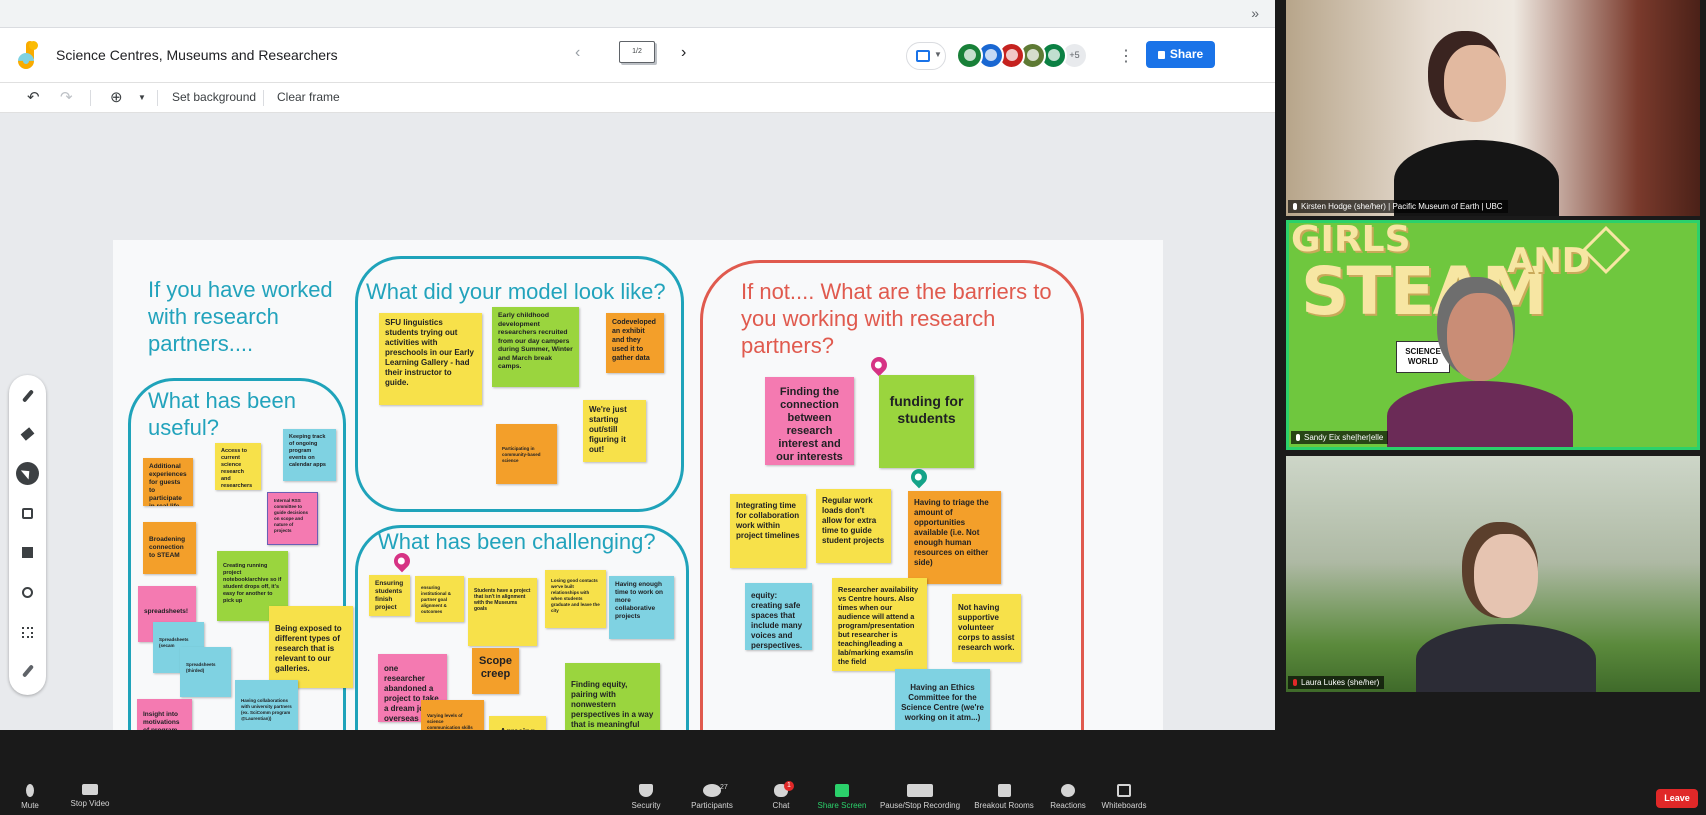 This screenshot has width=1706, height=815. What do you see at coordinates (90, 796) in the screenshot?
I see `stop-video-button: Stop Video` at bounding box center [90, 796].